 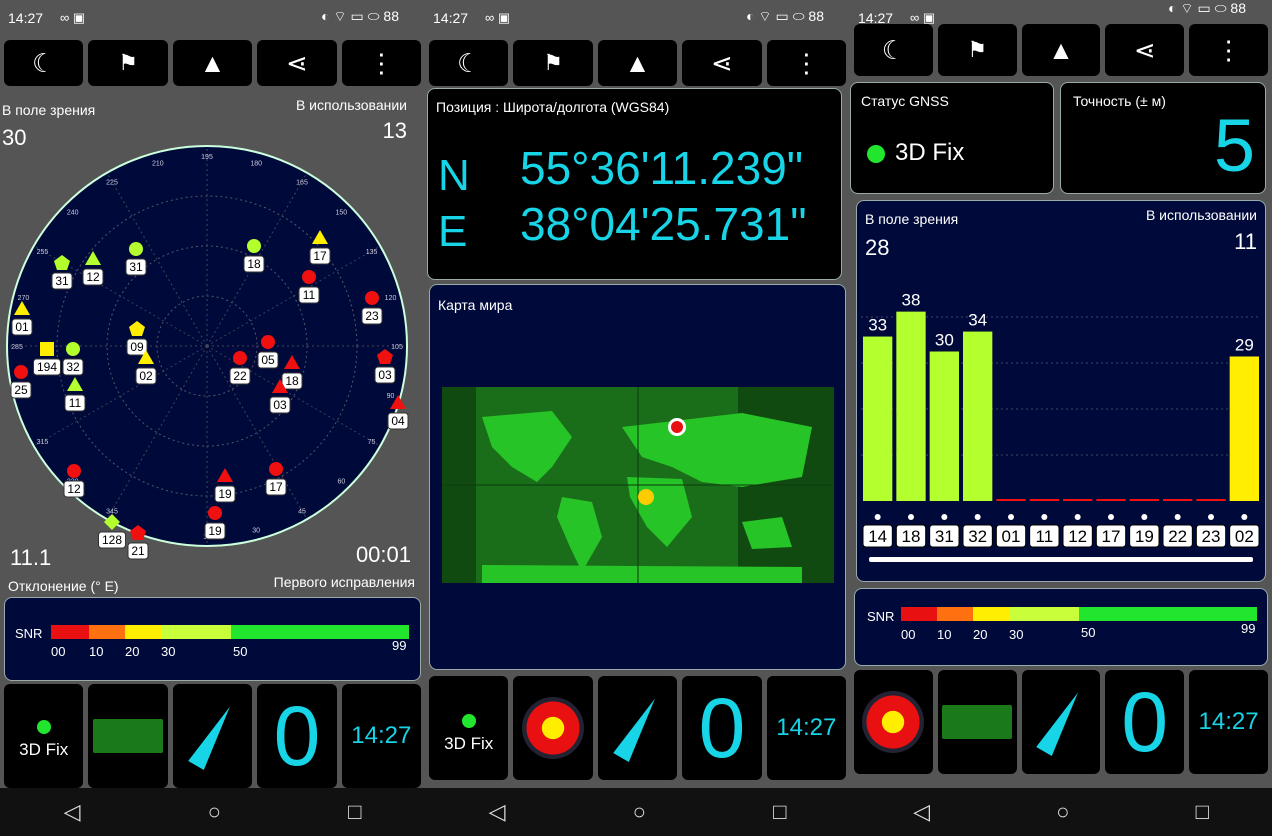 I want to click on azimuth-tick-label: 105, so click(x=397, y=347).